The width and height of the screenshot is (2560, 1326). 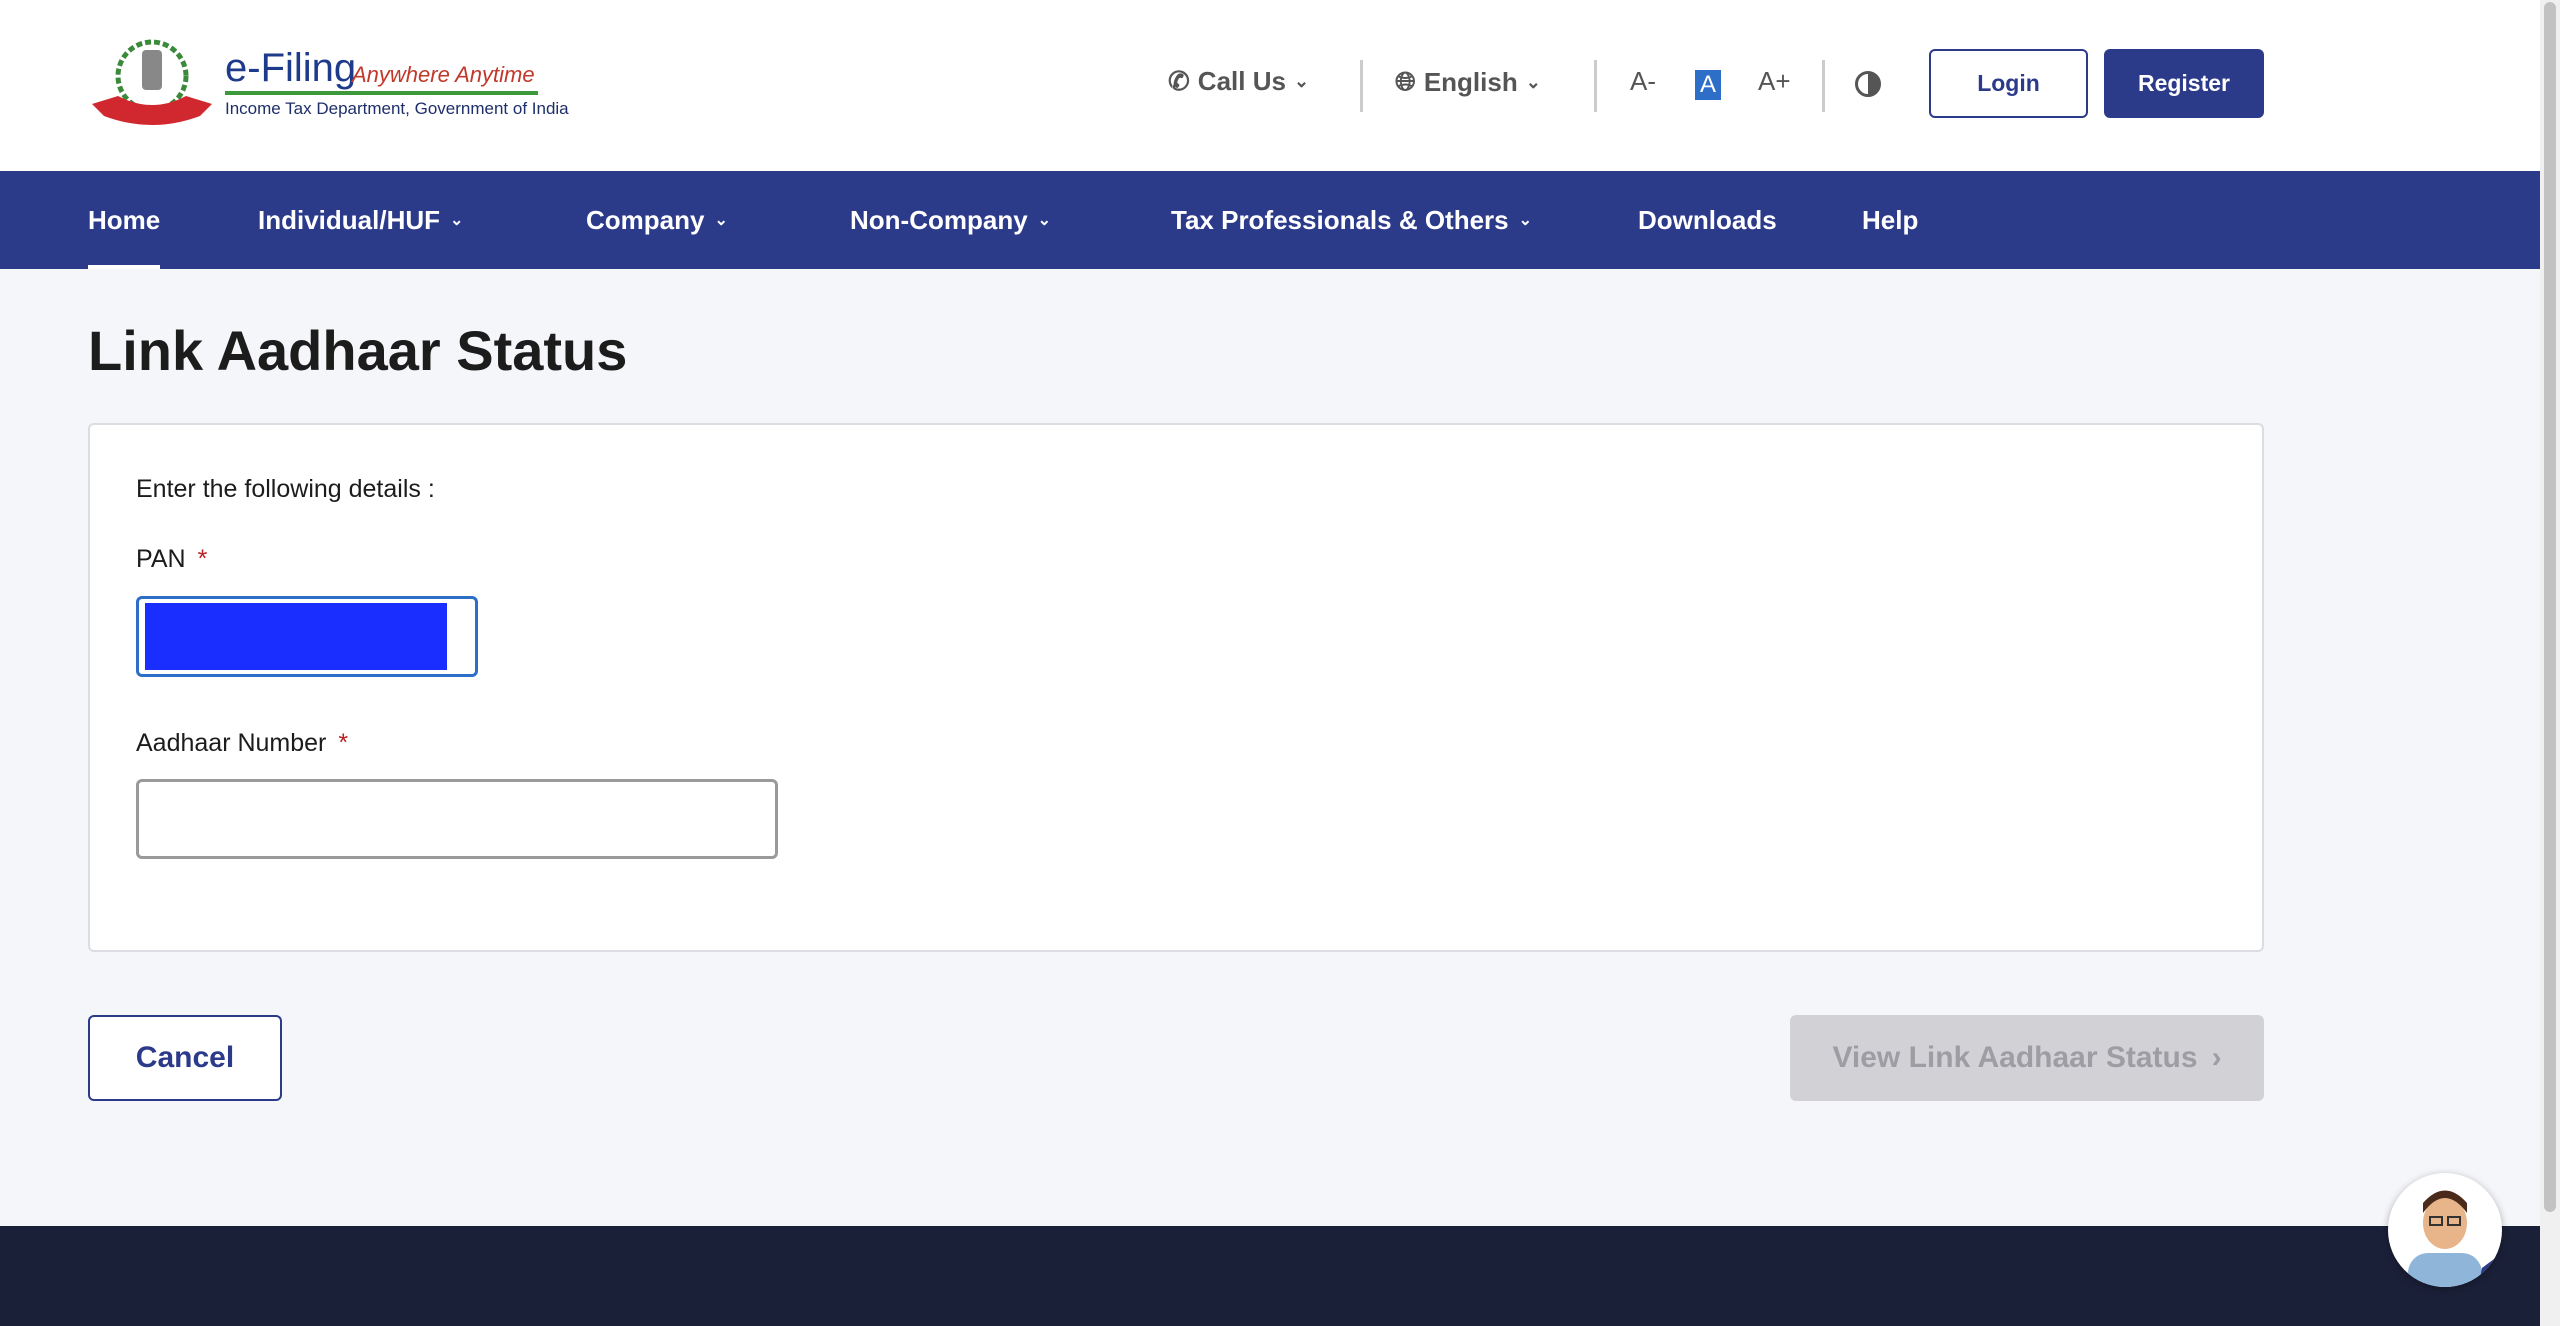 I want to click on call-us-dropdown: ✆ Call Us ⌄, so click(x=1238, y=81).